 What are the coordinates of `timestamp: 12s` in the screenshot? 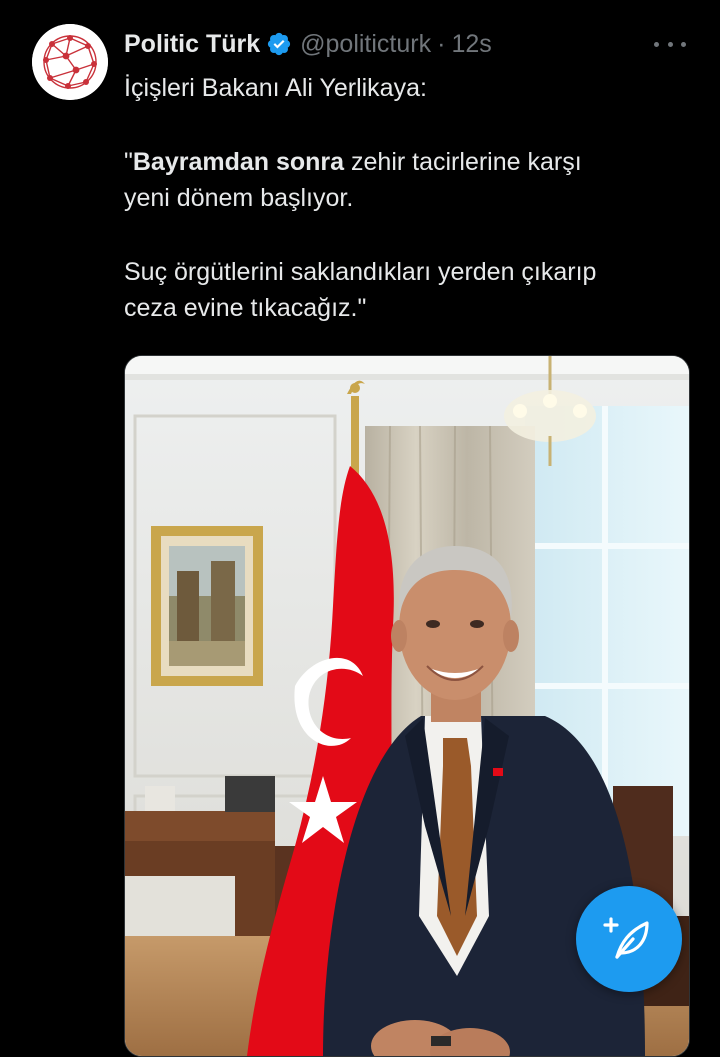 It's located at (471, 44).